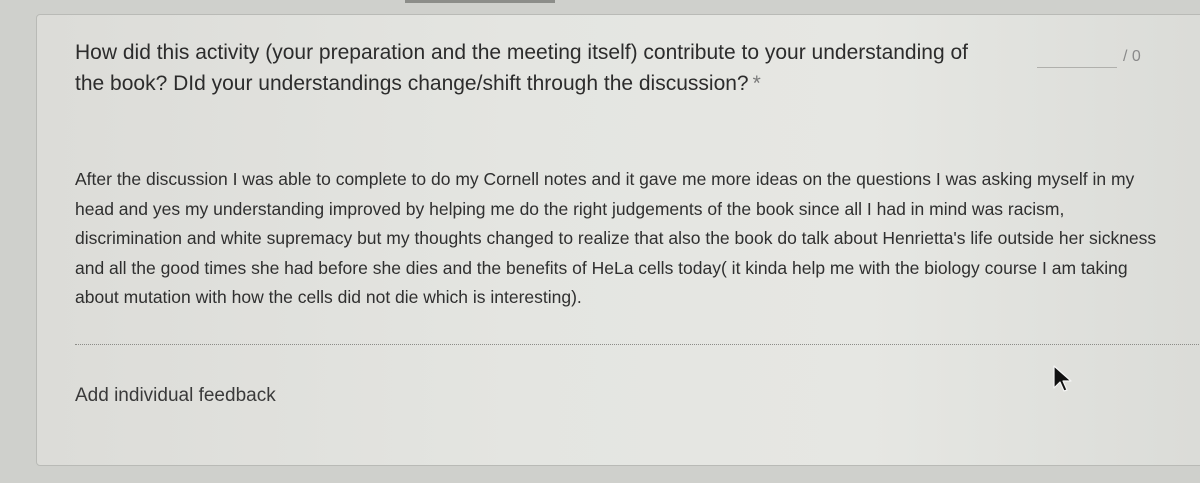 The image size is (1200, 483). What do you see at coordinates (175, 396) in the screenshot?
I see `add-individual-feedback-link: Add individual feedback` at bounding box center [175, 396].